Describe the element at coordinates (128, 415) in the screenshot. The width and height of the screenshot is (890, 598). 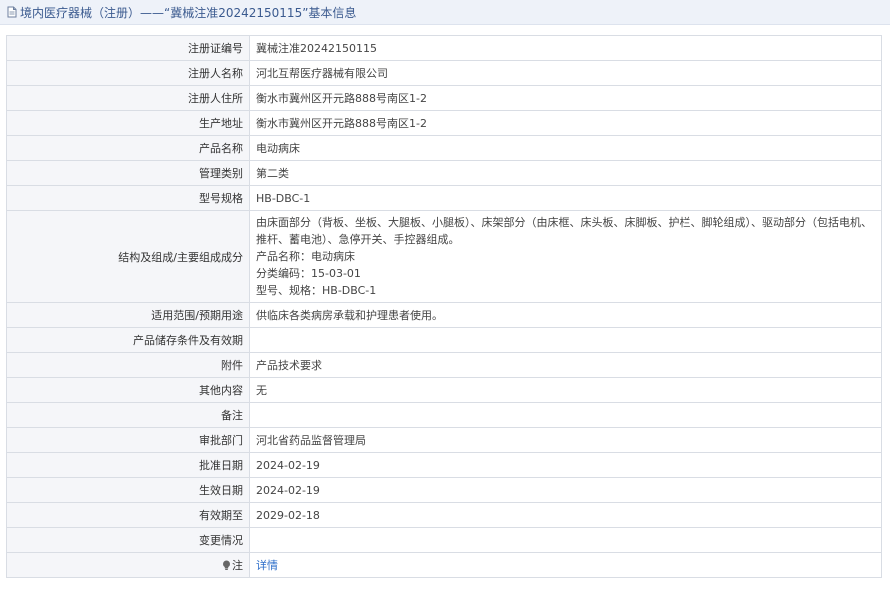
I see `field-label: 备注` at that location.